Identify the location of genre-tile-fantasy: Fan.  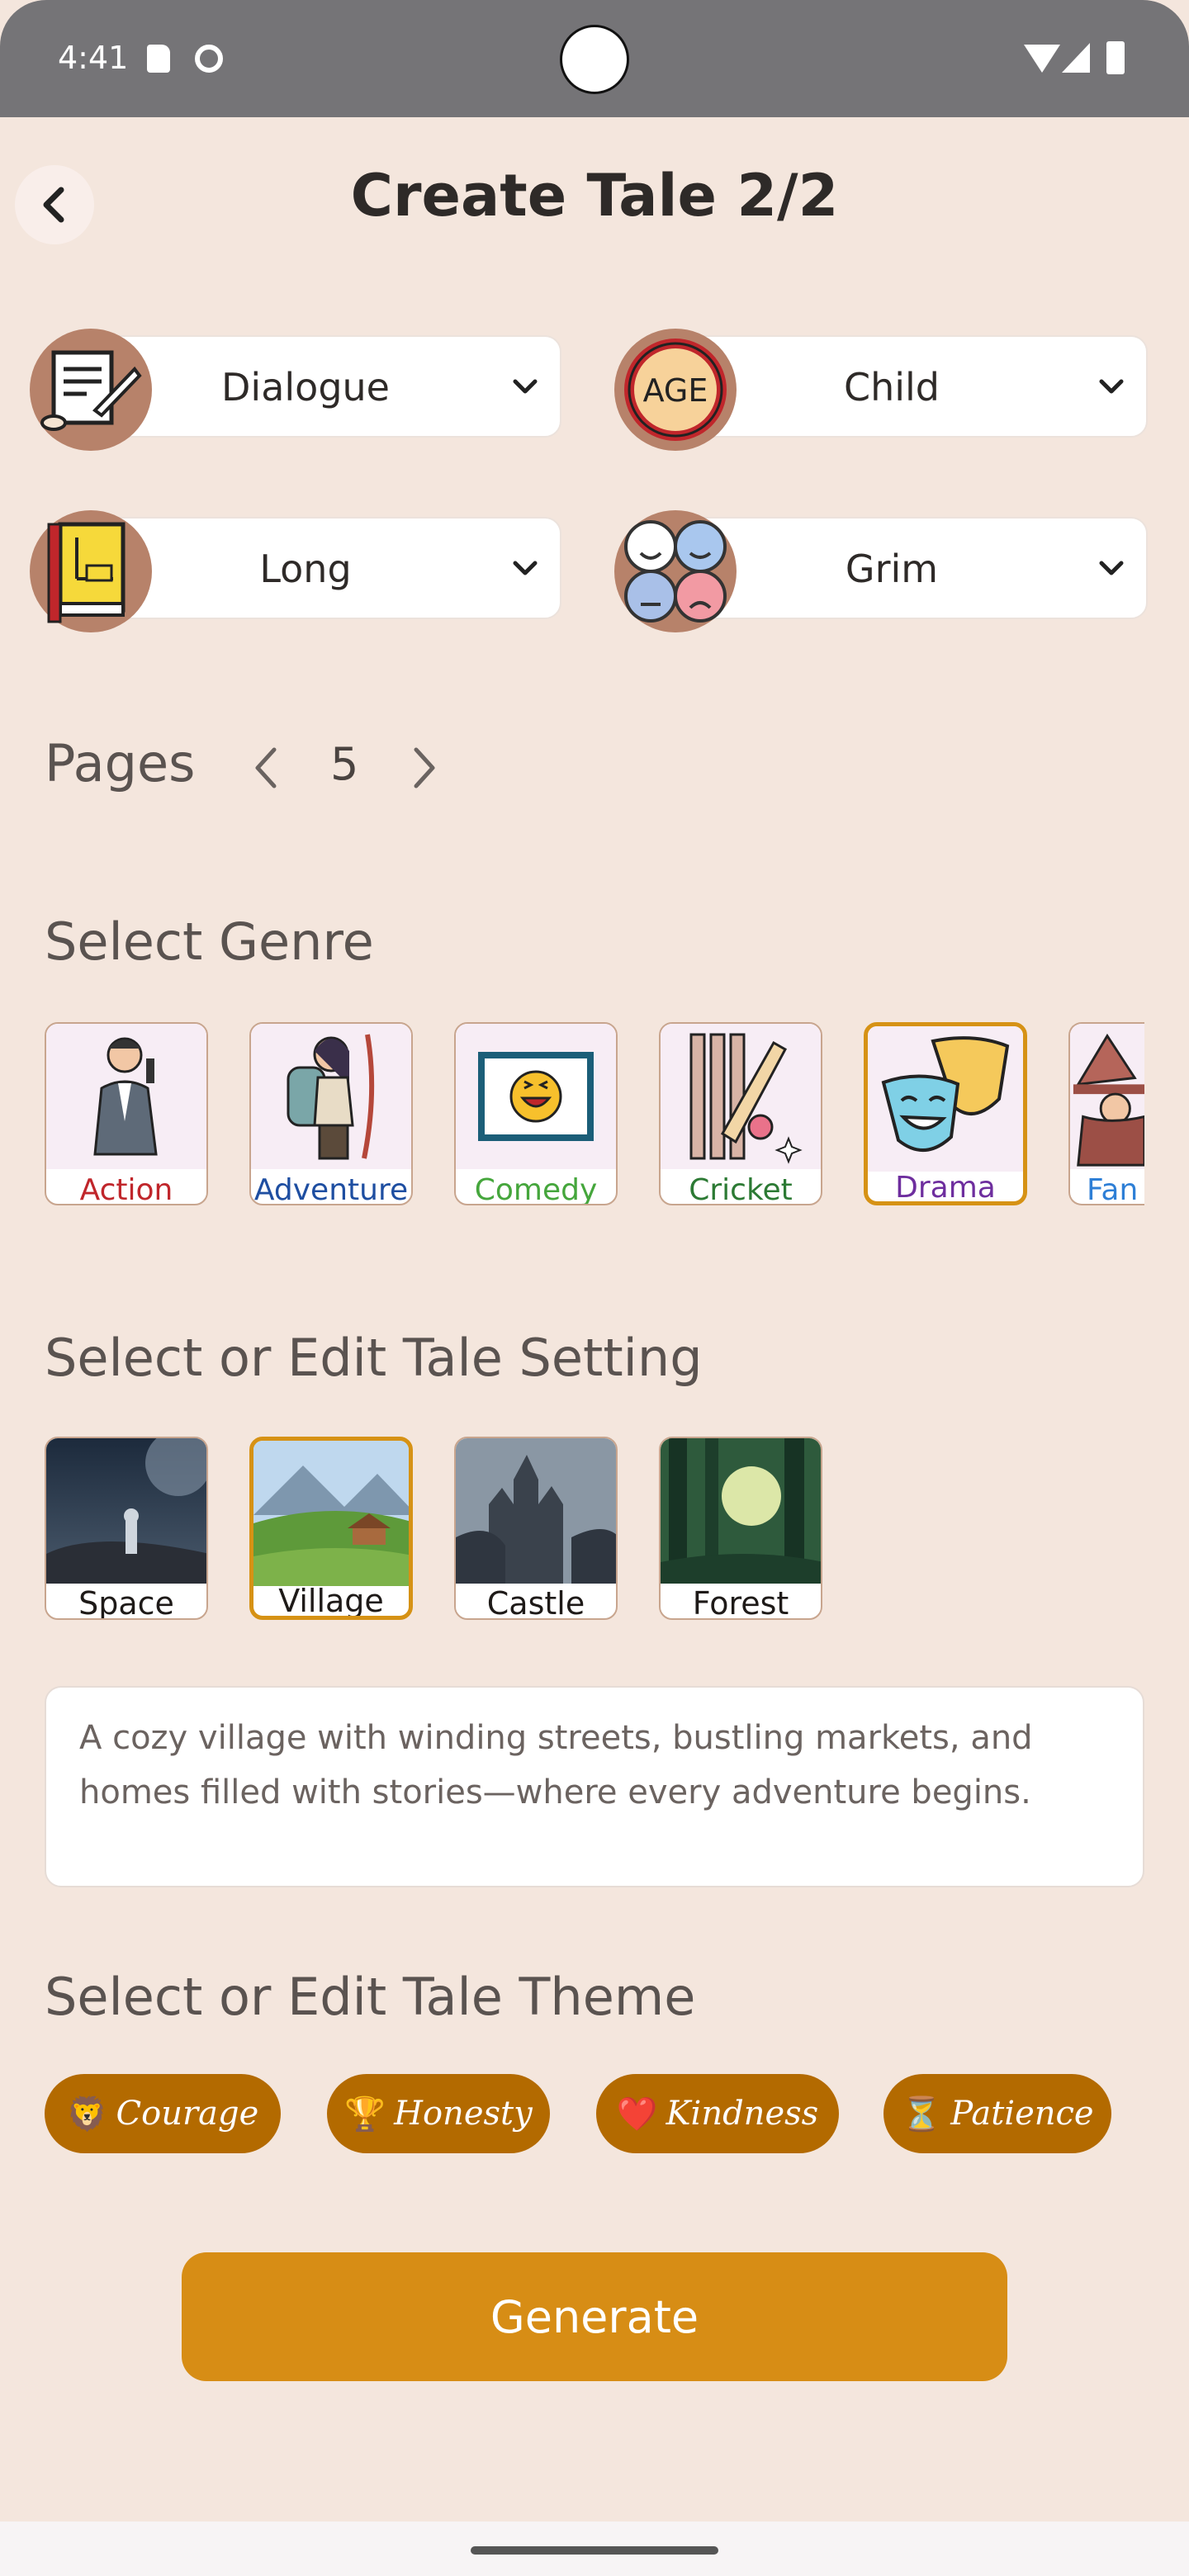
(1106, 1113).